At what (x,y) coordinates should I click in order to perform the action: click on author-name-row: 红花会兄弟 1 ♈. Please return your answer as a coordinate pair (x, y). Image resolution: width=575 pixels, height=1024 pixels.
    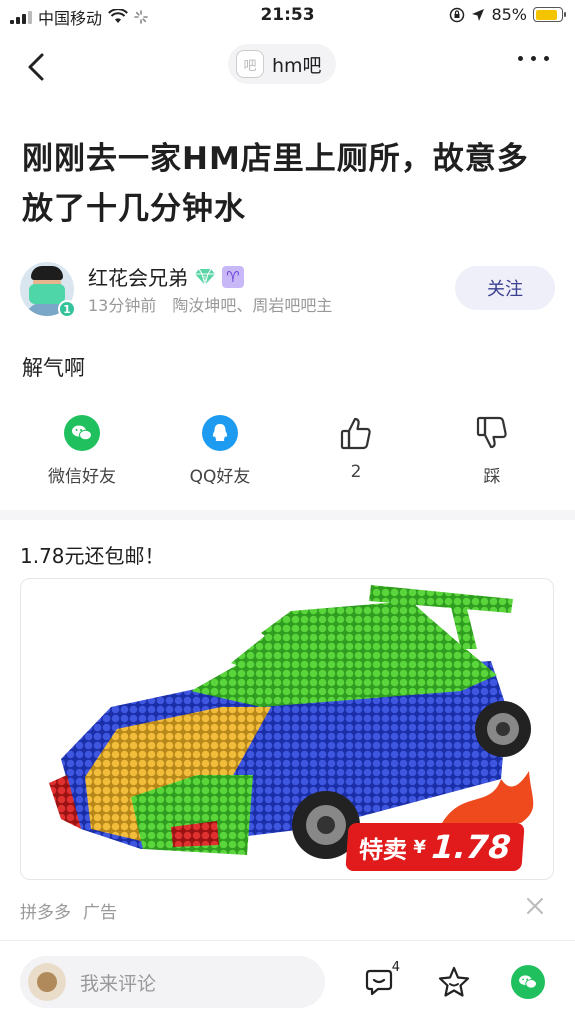
    Looking at the image, I should click on (166, 276).